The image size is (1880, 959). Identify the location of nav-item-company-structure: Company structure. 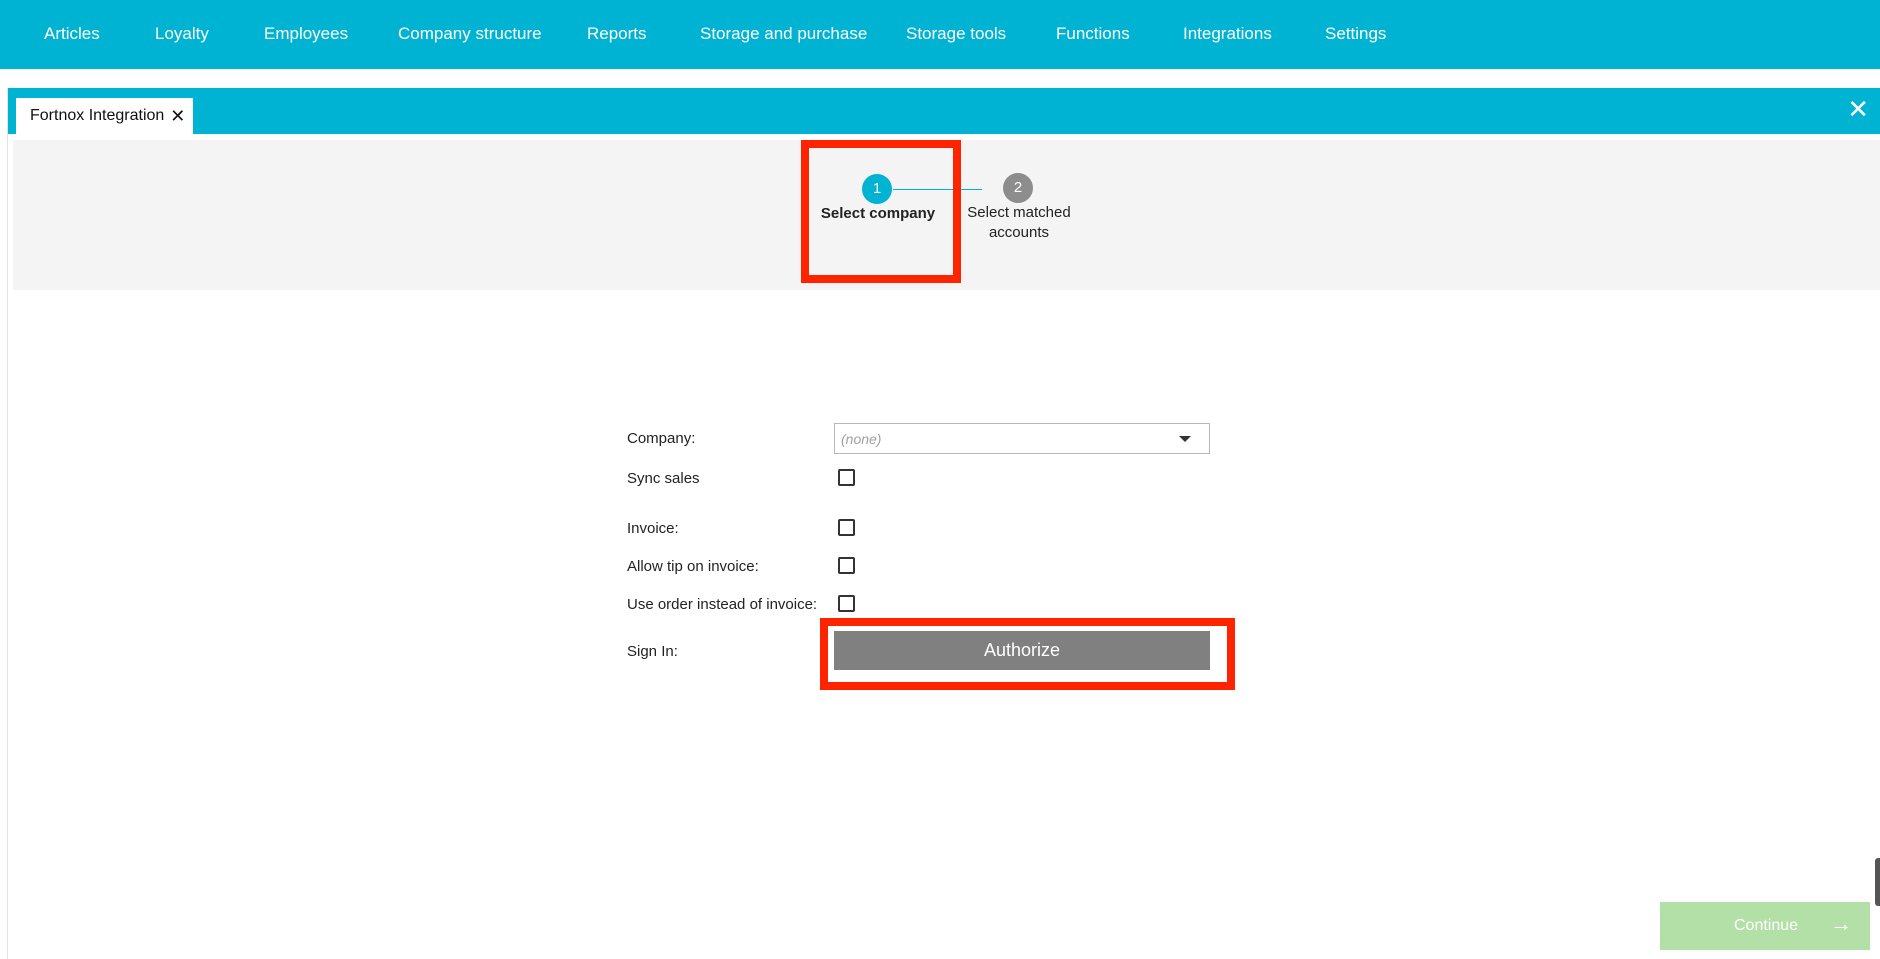
(470, 34).